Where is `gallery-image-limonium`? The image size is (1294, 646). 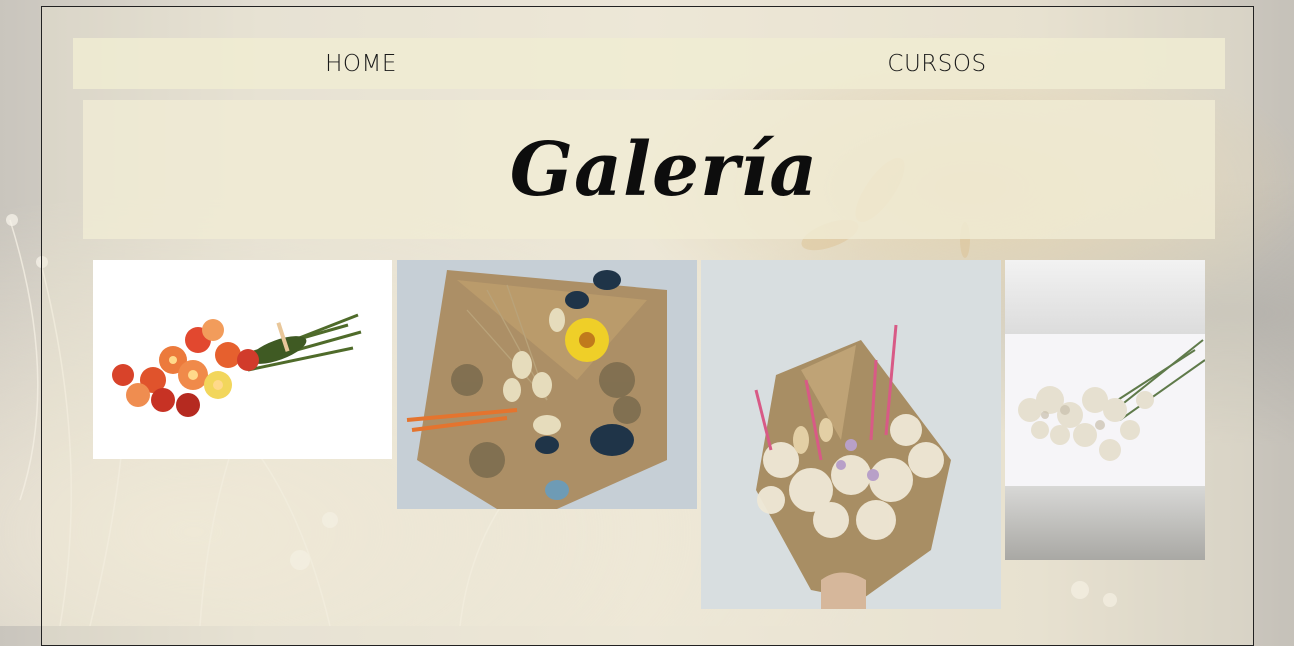 gallery-image-limonium is located at coordinates (1105, 410).